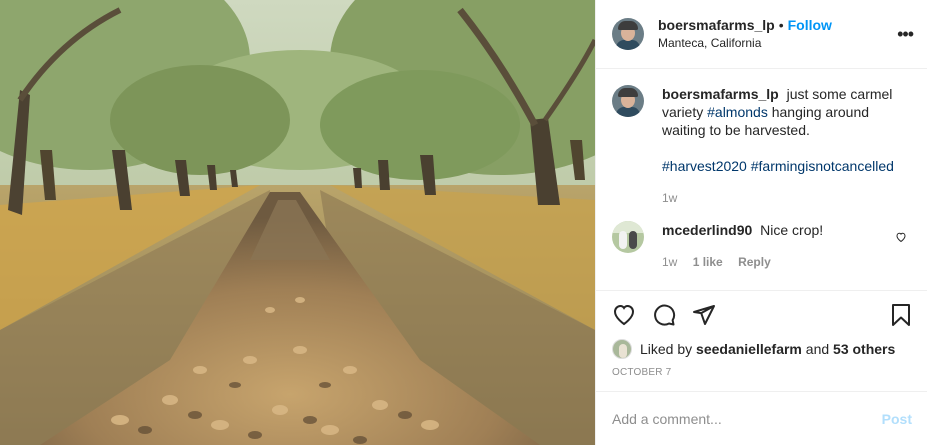 Image resolution: width=927 pixels, height=445 pixels. I want to click on liked-by-conj: and, so click(817, 349).